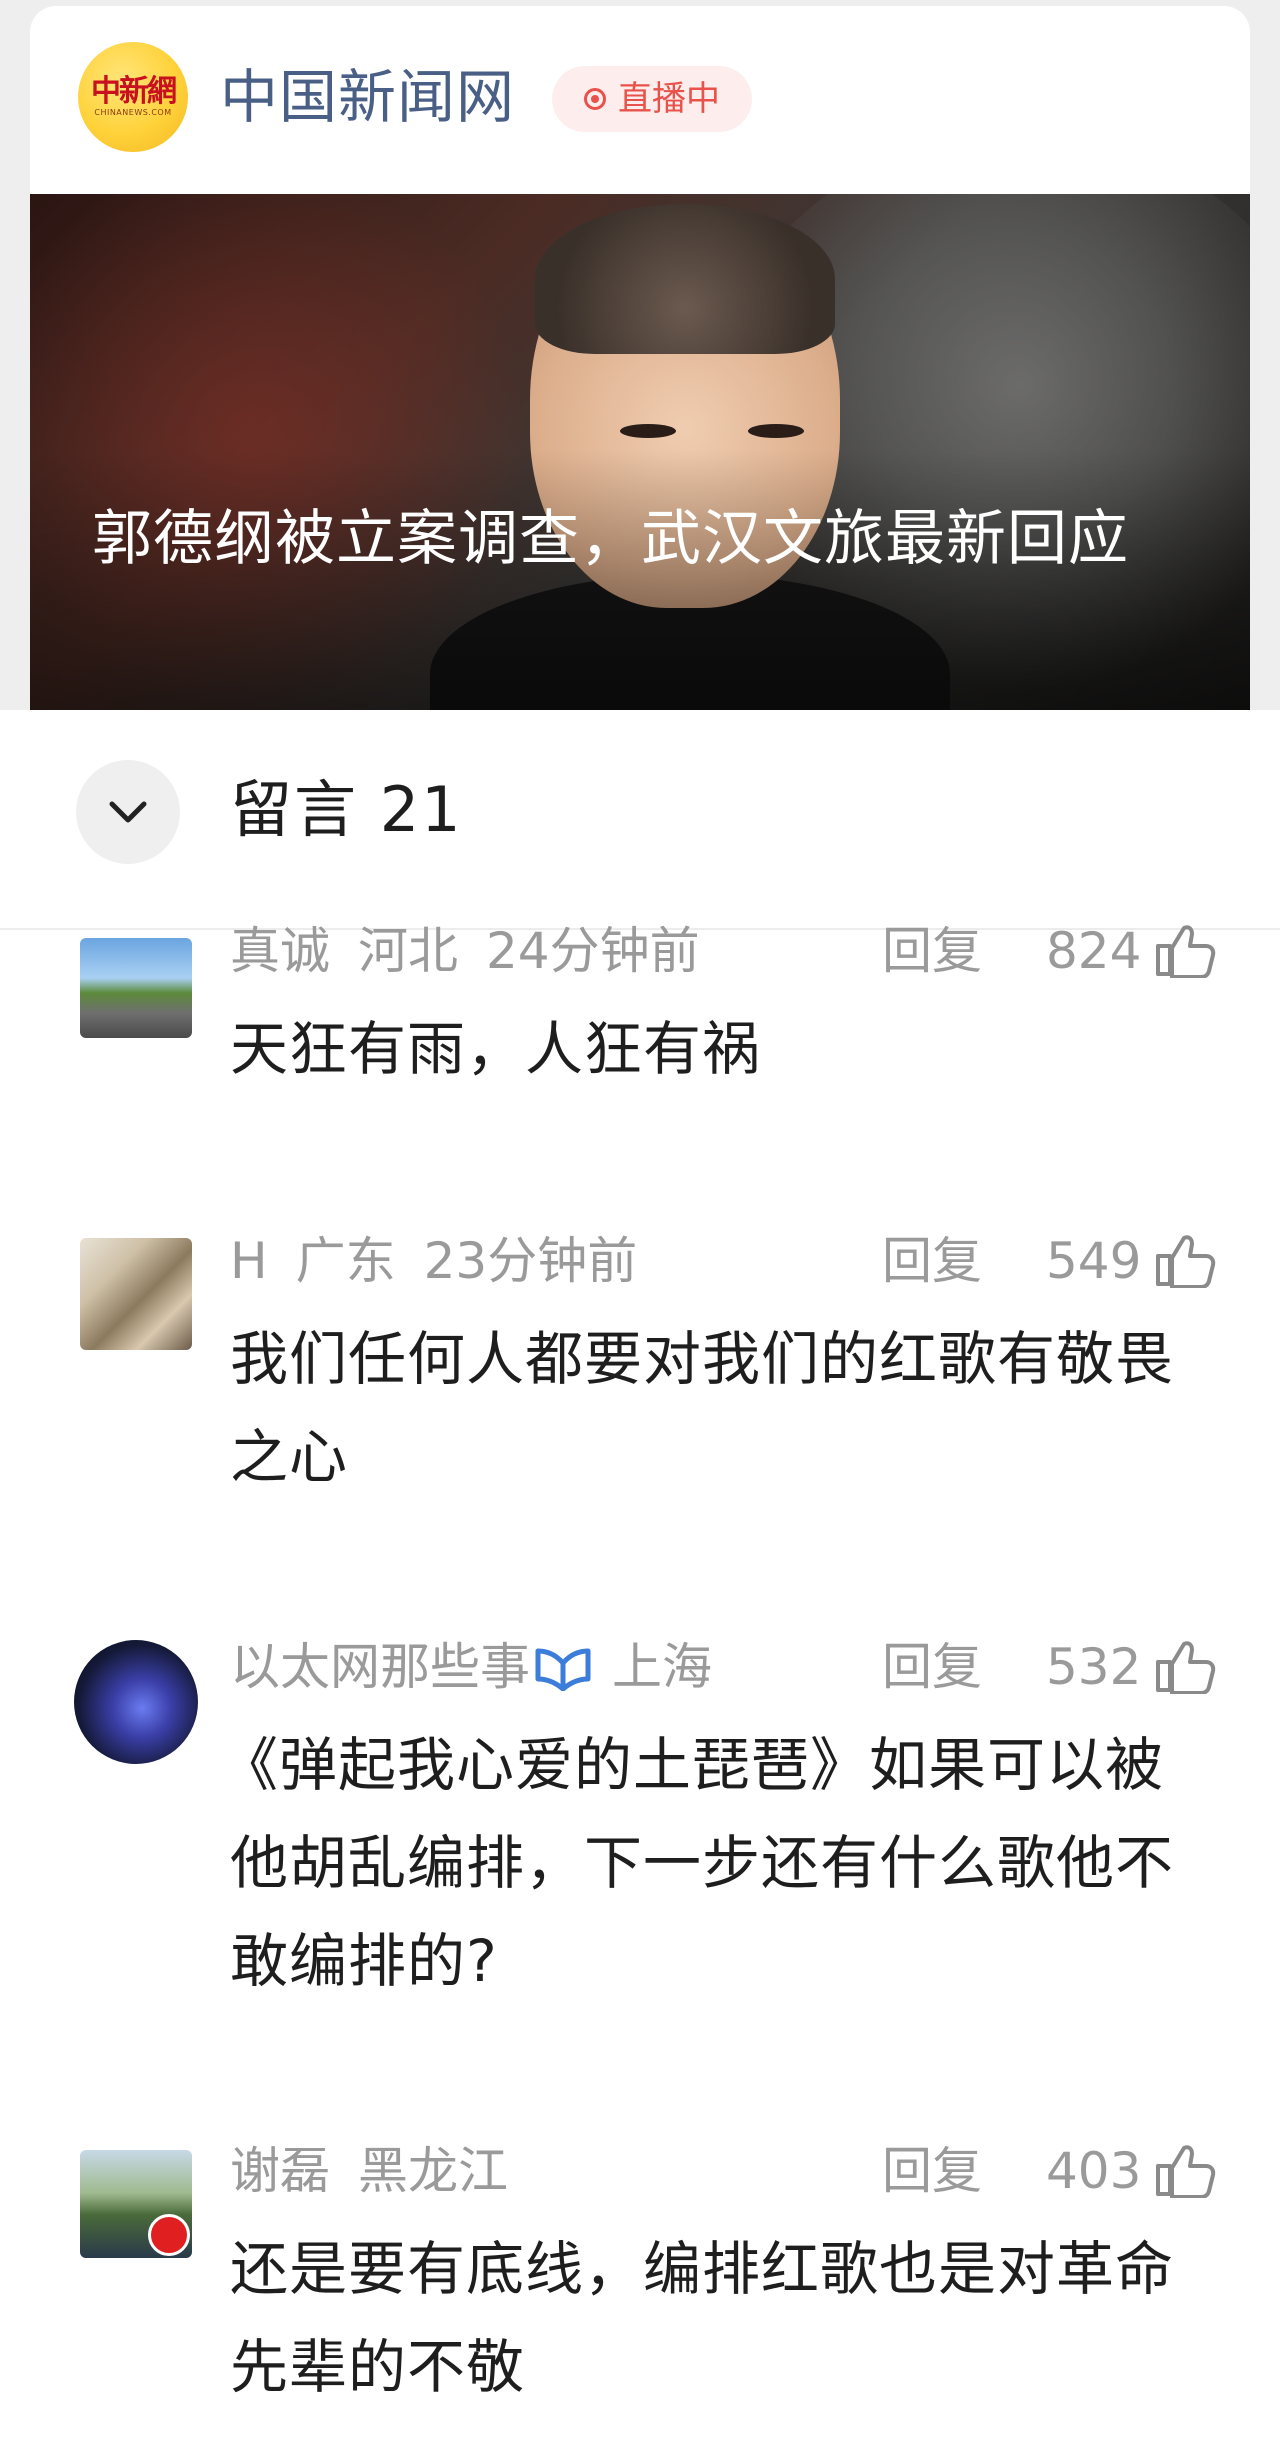 This screenshot has width=1280, height=2452. I want to click on comment-time: 24分钟前, so click(593, 951).